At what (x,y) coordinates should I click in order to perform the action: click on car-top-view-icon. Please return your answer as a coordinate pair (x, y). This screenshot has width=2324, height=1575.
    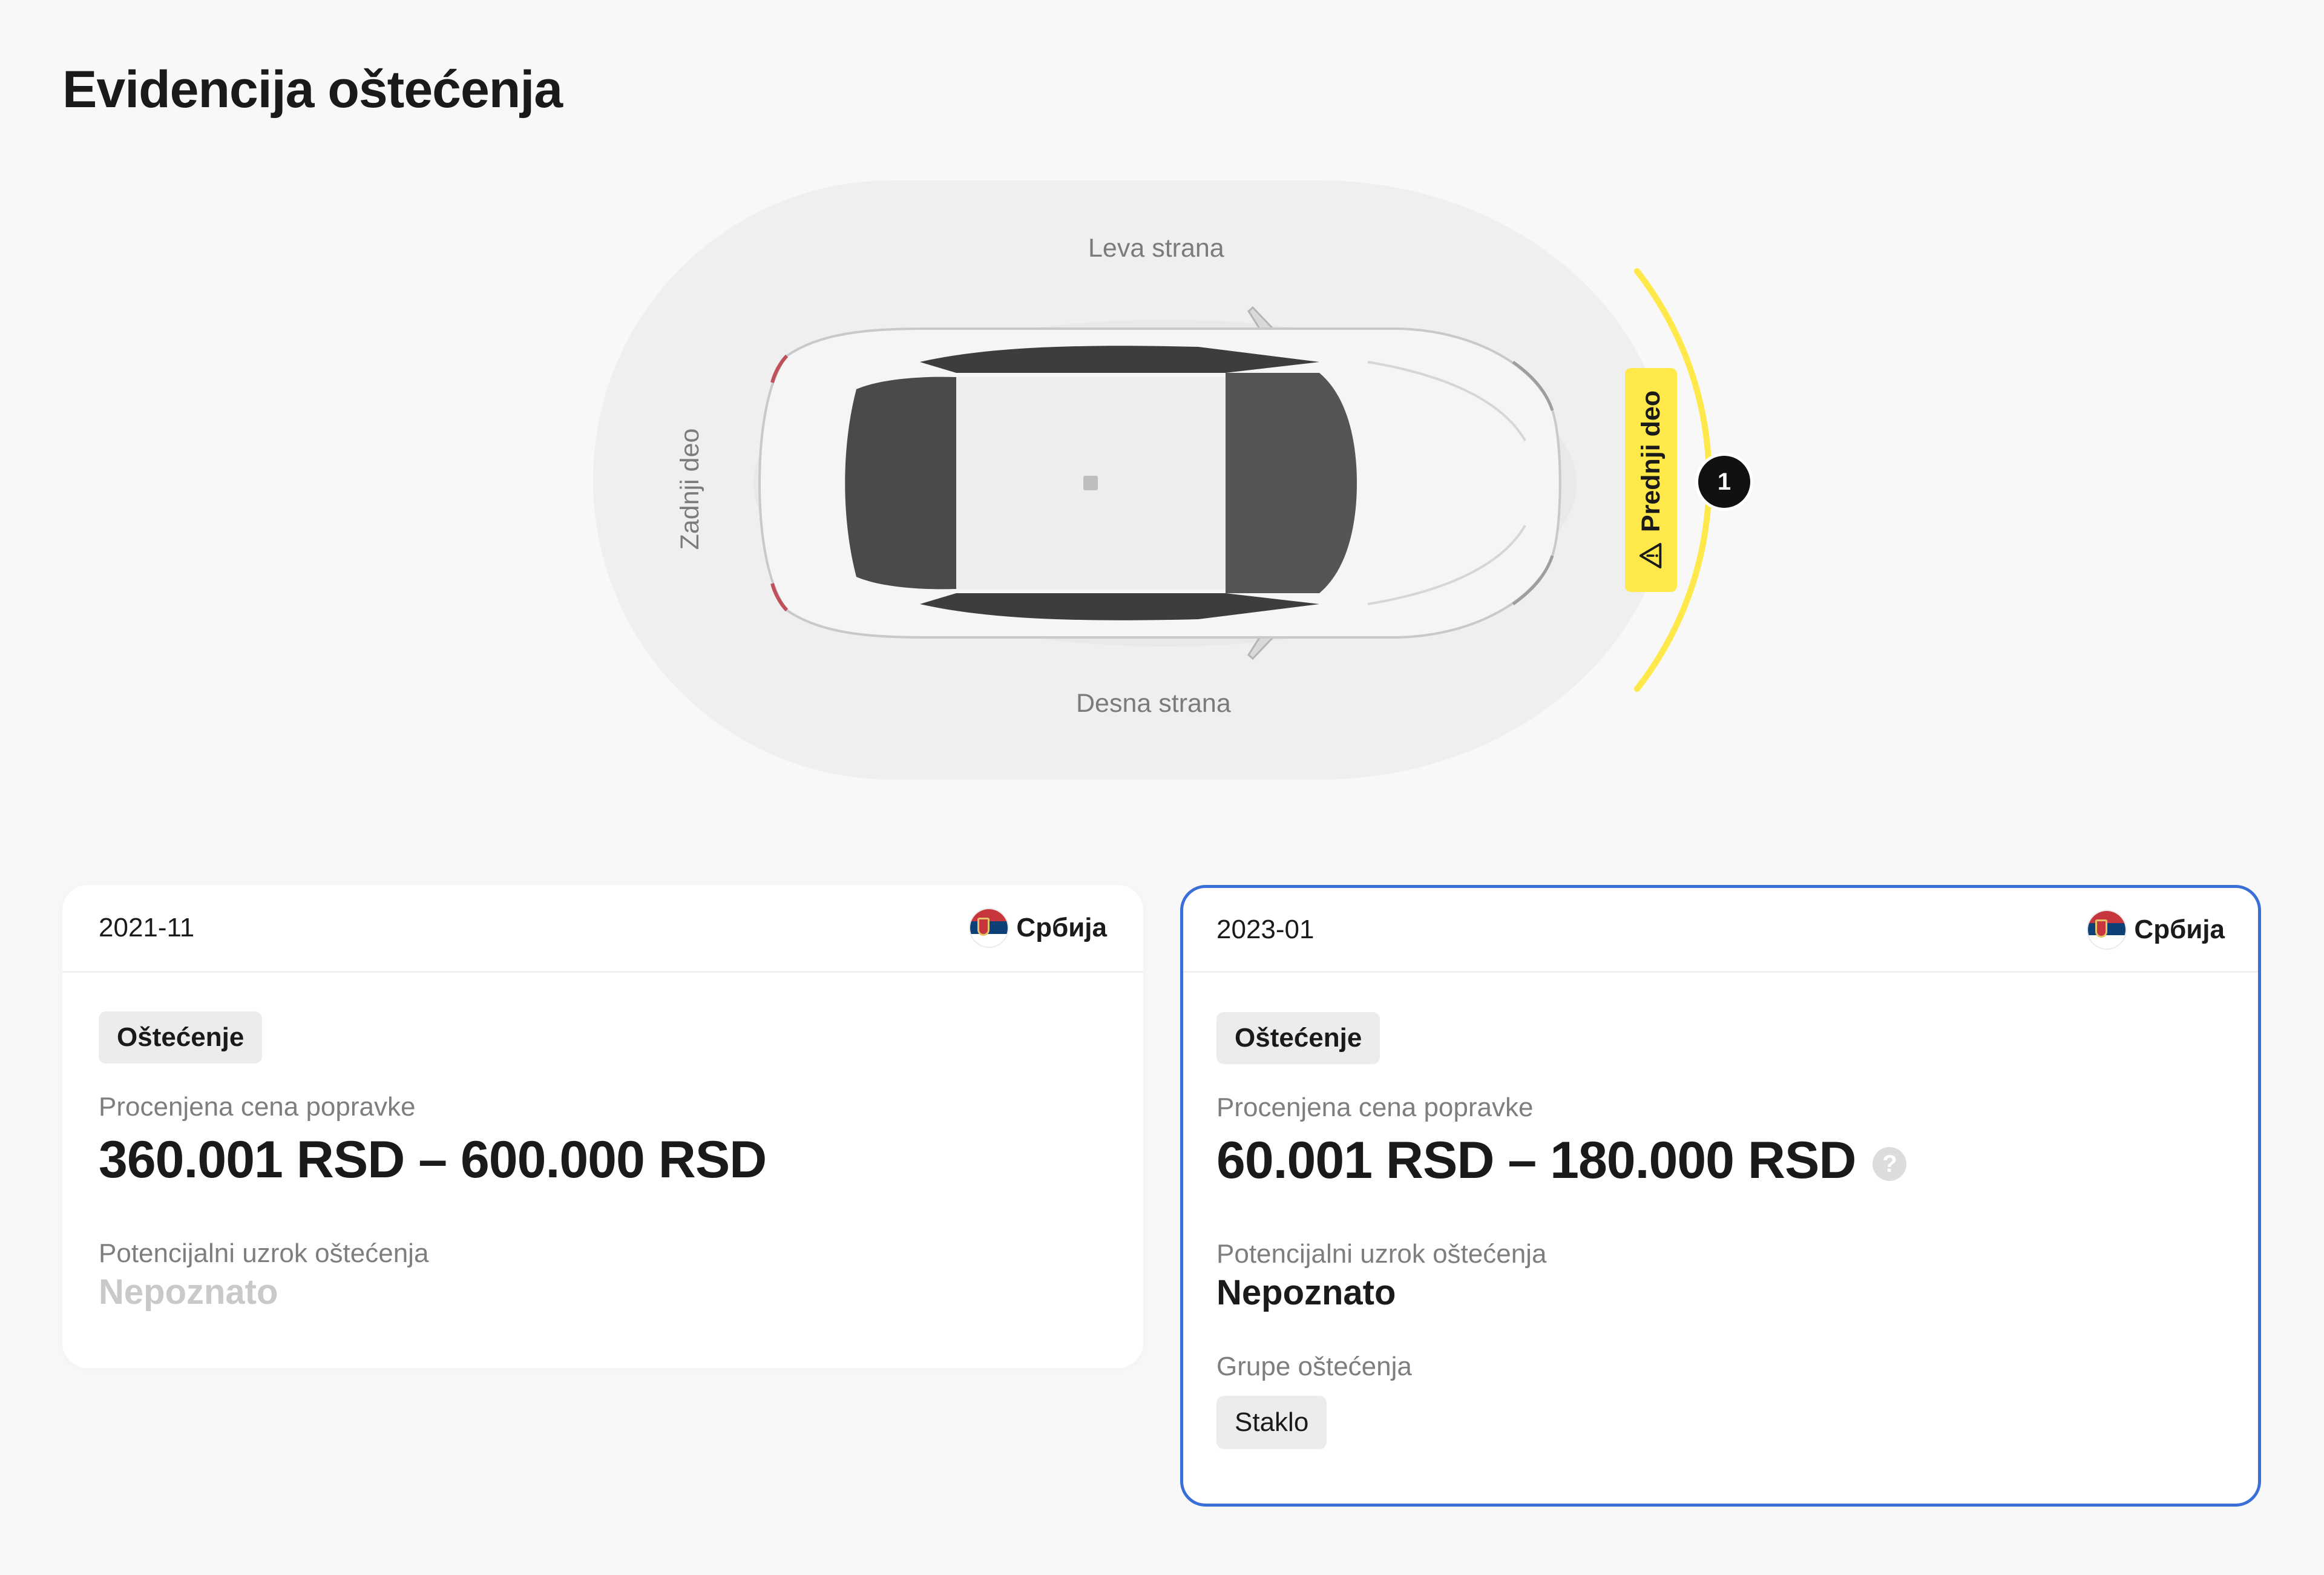
    Looking at the image, I should click on (1165, 483).